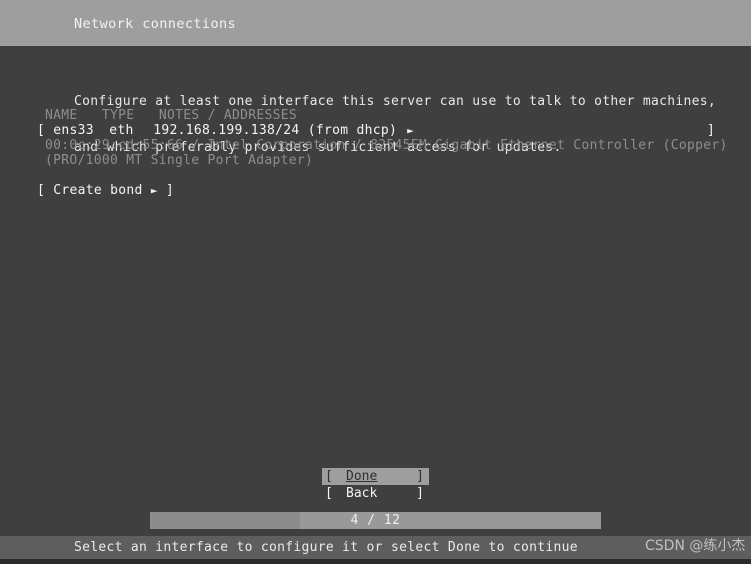  Describe the element at coordinates (420, 476) in the screenshot. I see `done-bracket-right: ]` at that location.